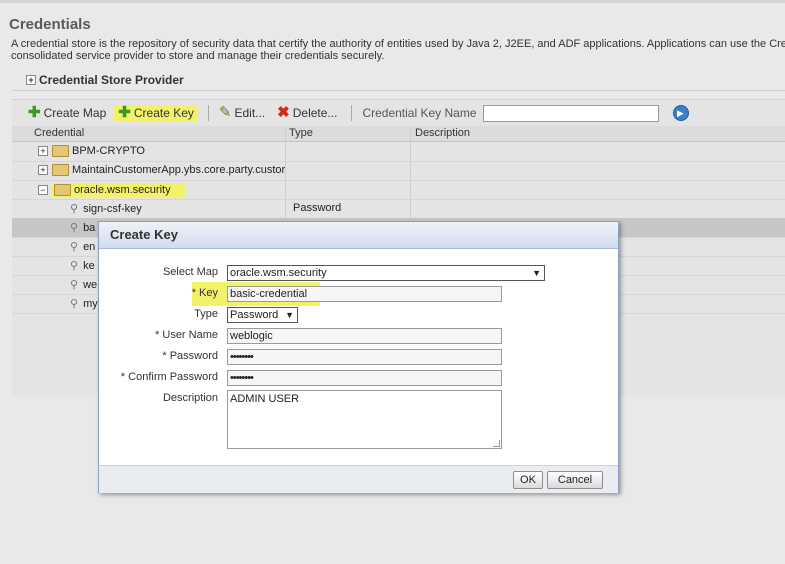 This screenshot has width=785, height=564. What do you see at coordinates (364, 357) in the screenshot?
I see `password-field: ••••••••` at bounding box center [364, 357].